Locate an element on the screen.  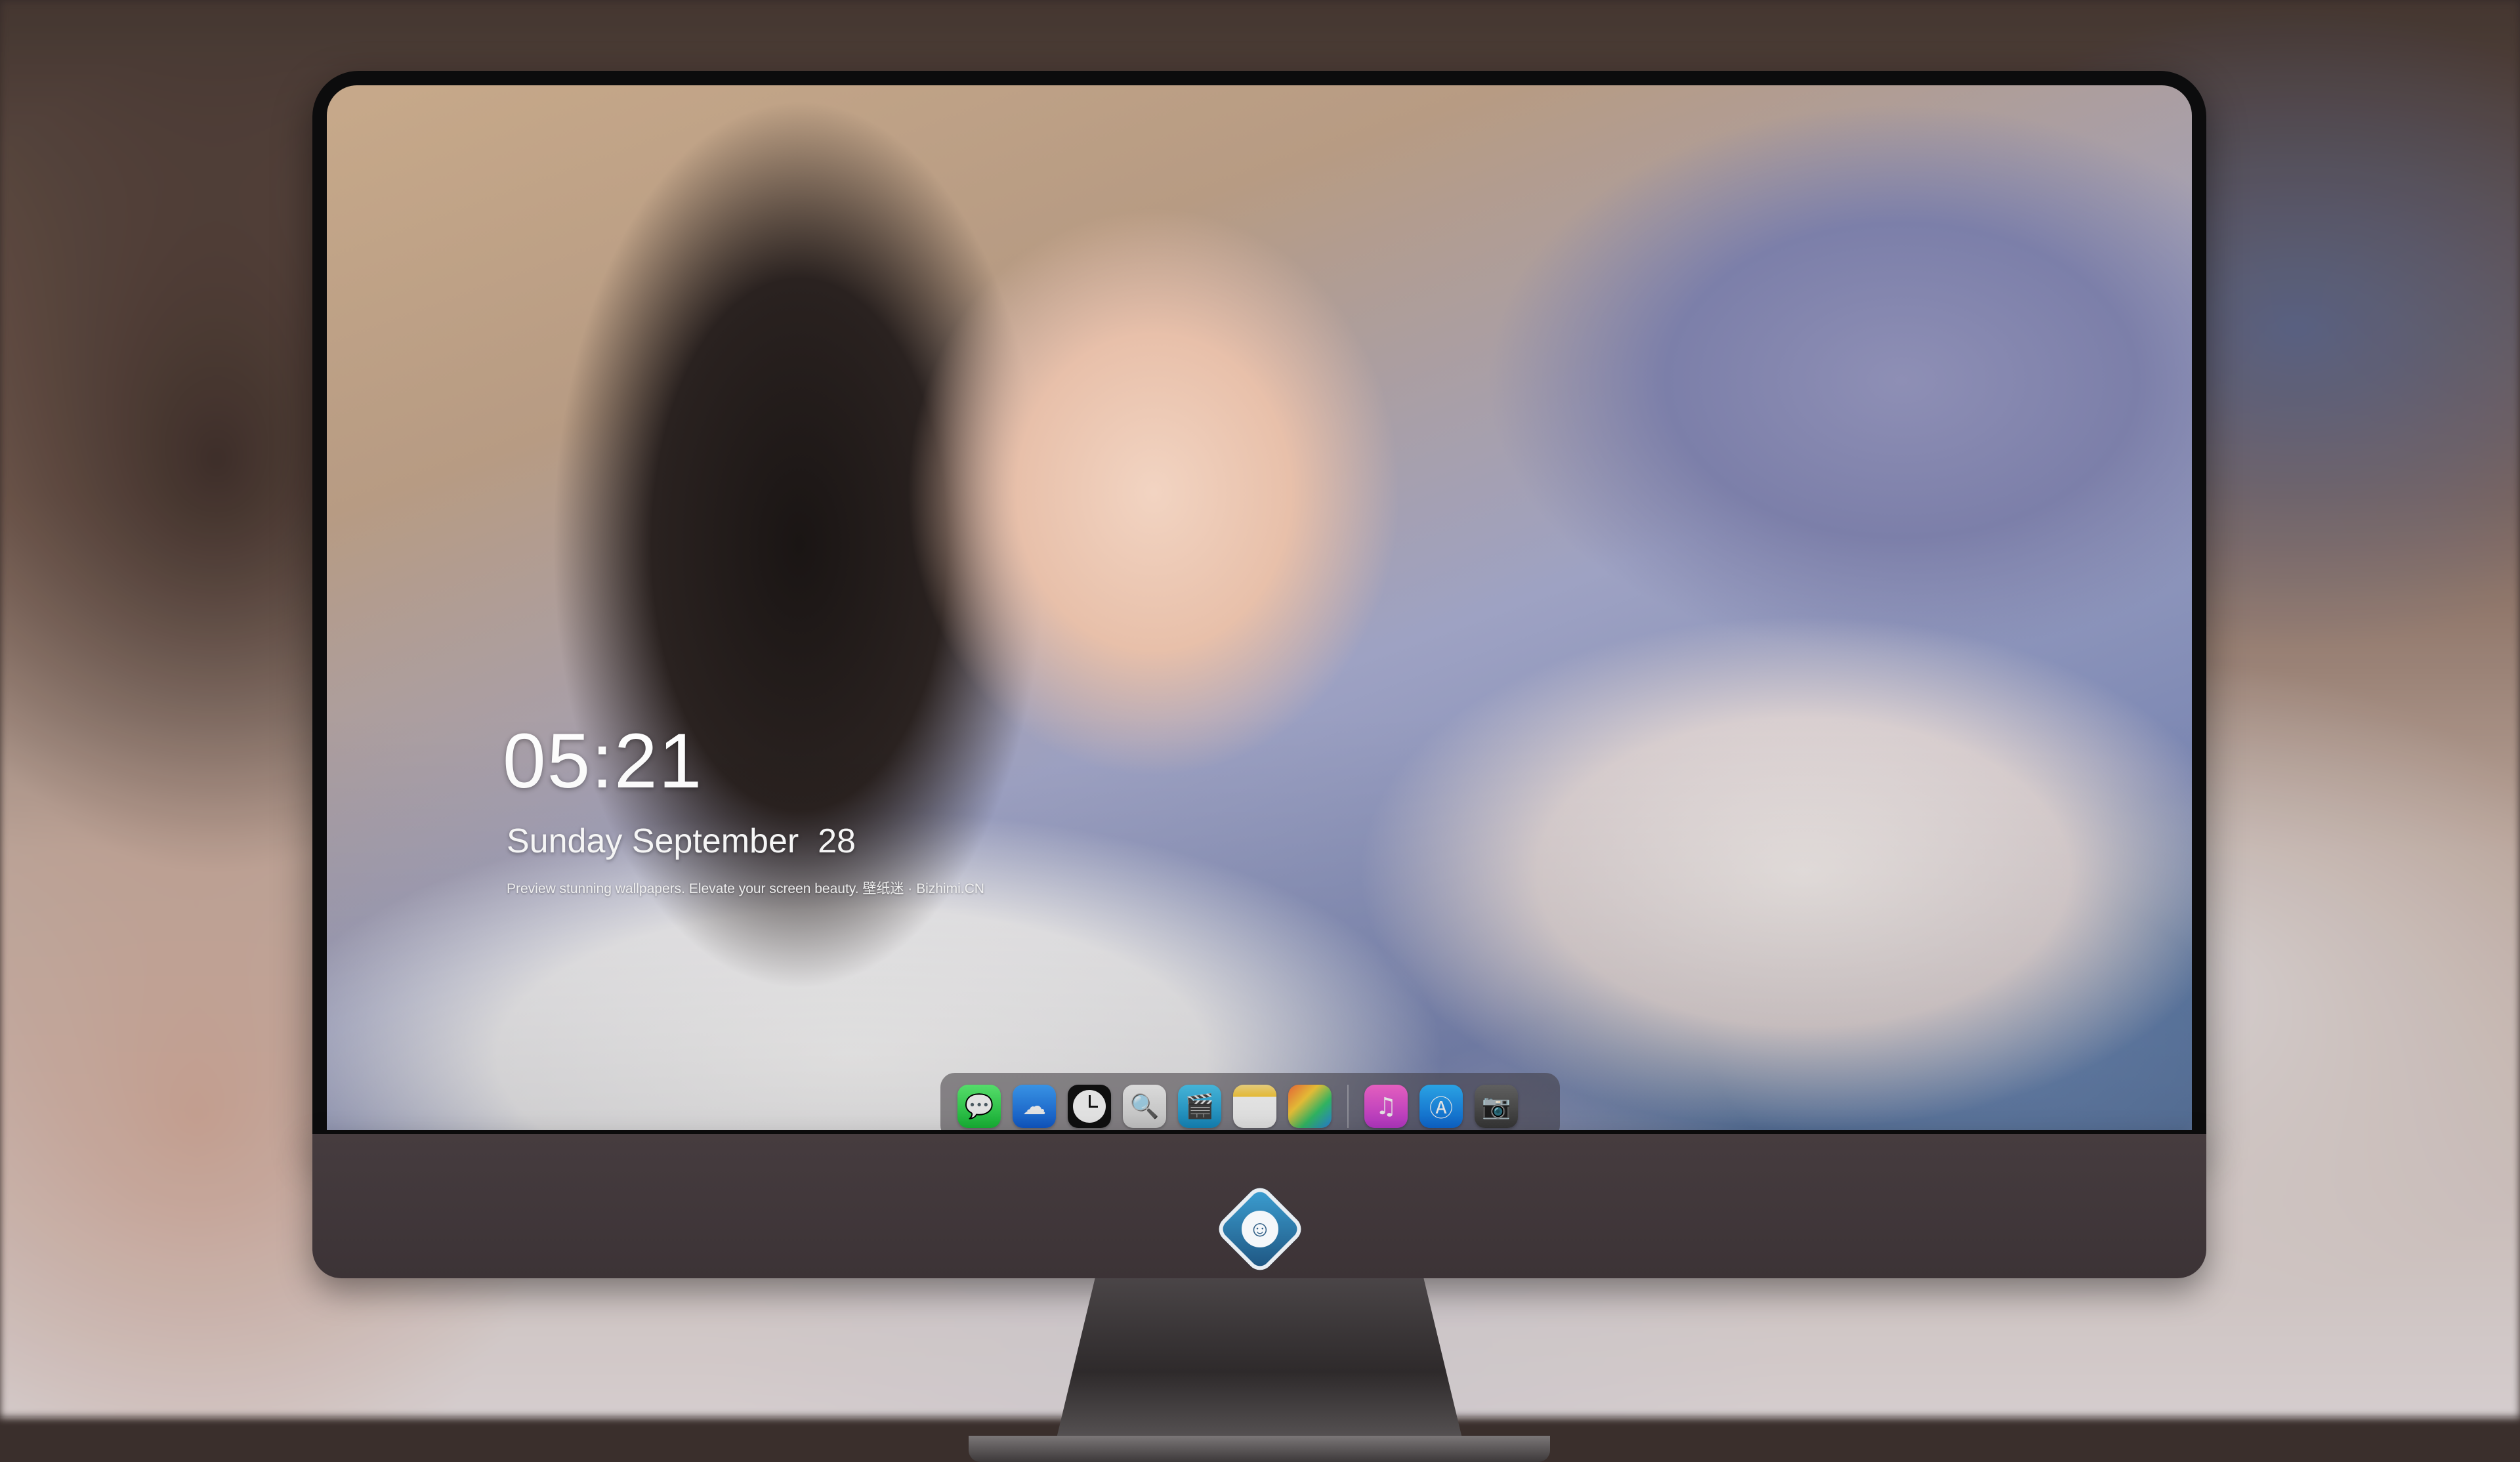
dock: 💬 ☁ 🔍 🎬 ♫ Ⓐ 📷 is located at coordinates (1250, 1101).